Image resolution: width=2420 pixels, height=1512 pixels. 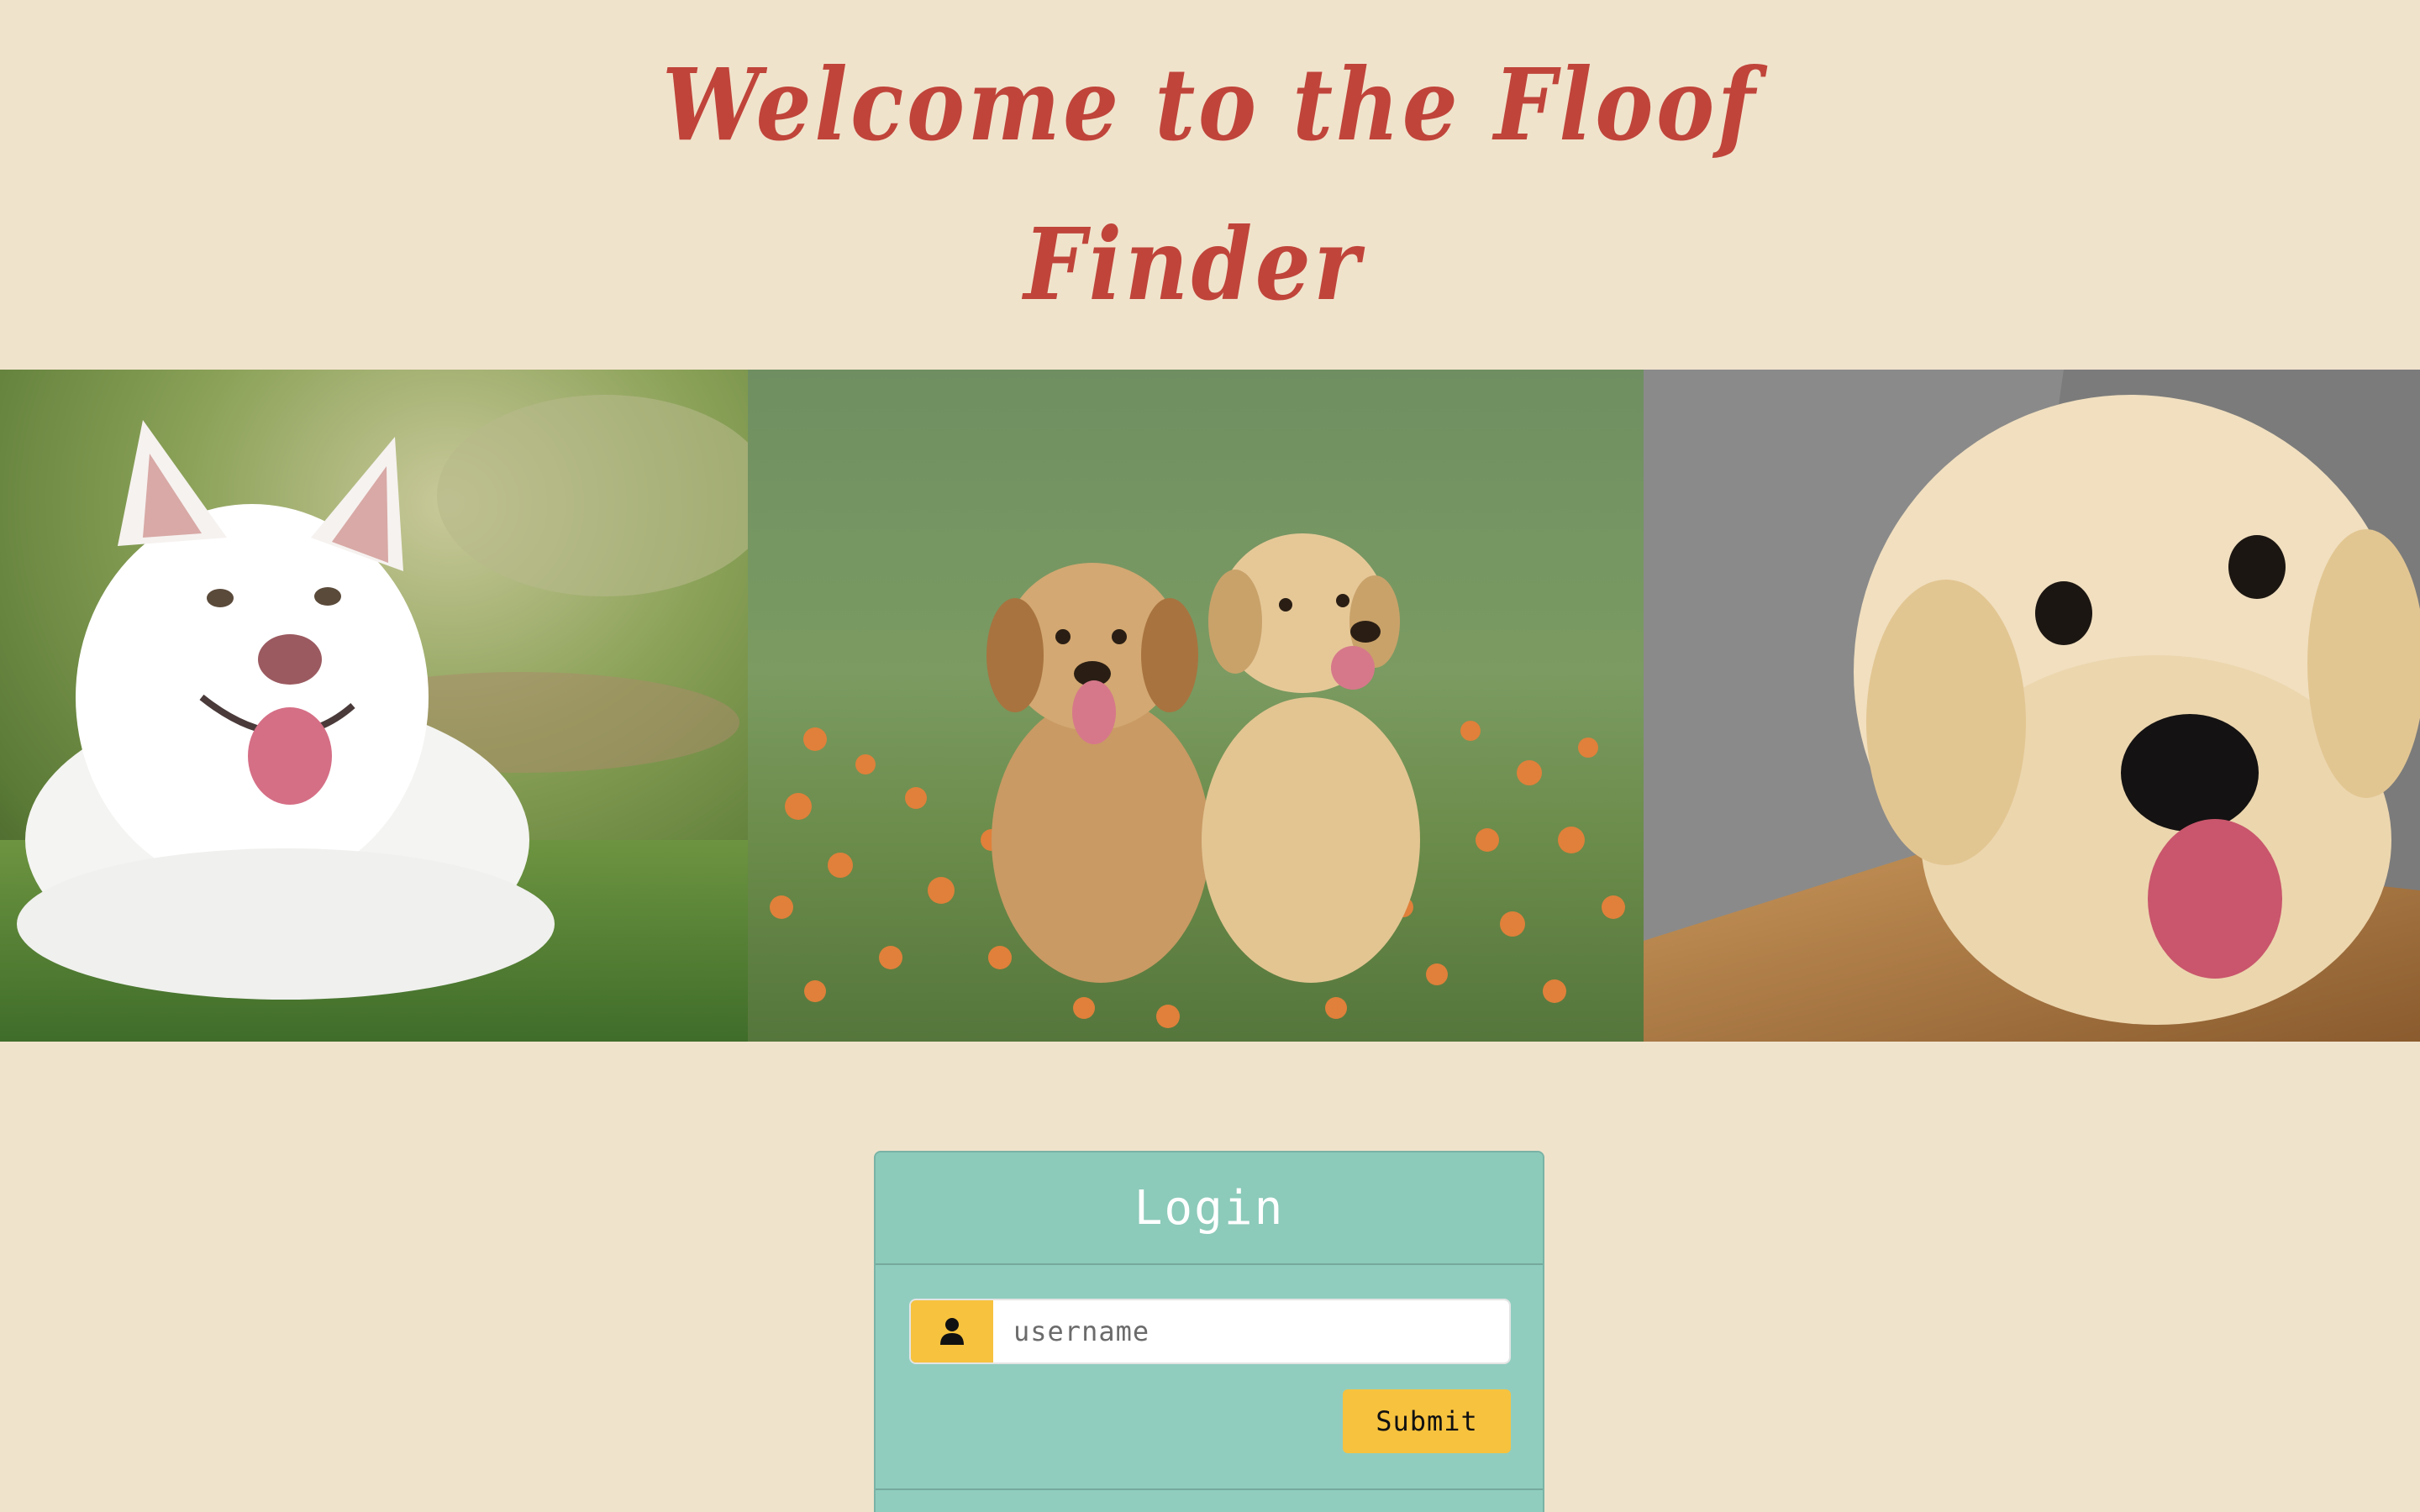 I want to click on username-input-group, so click(x=1210, y=1331).